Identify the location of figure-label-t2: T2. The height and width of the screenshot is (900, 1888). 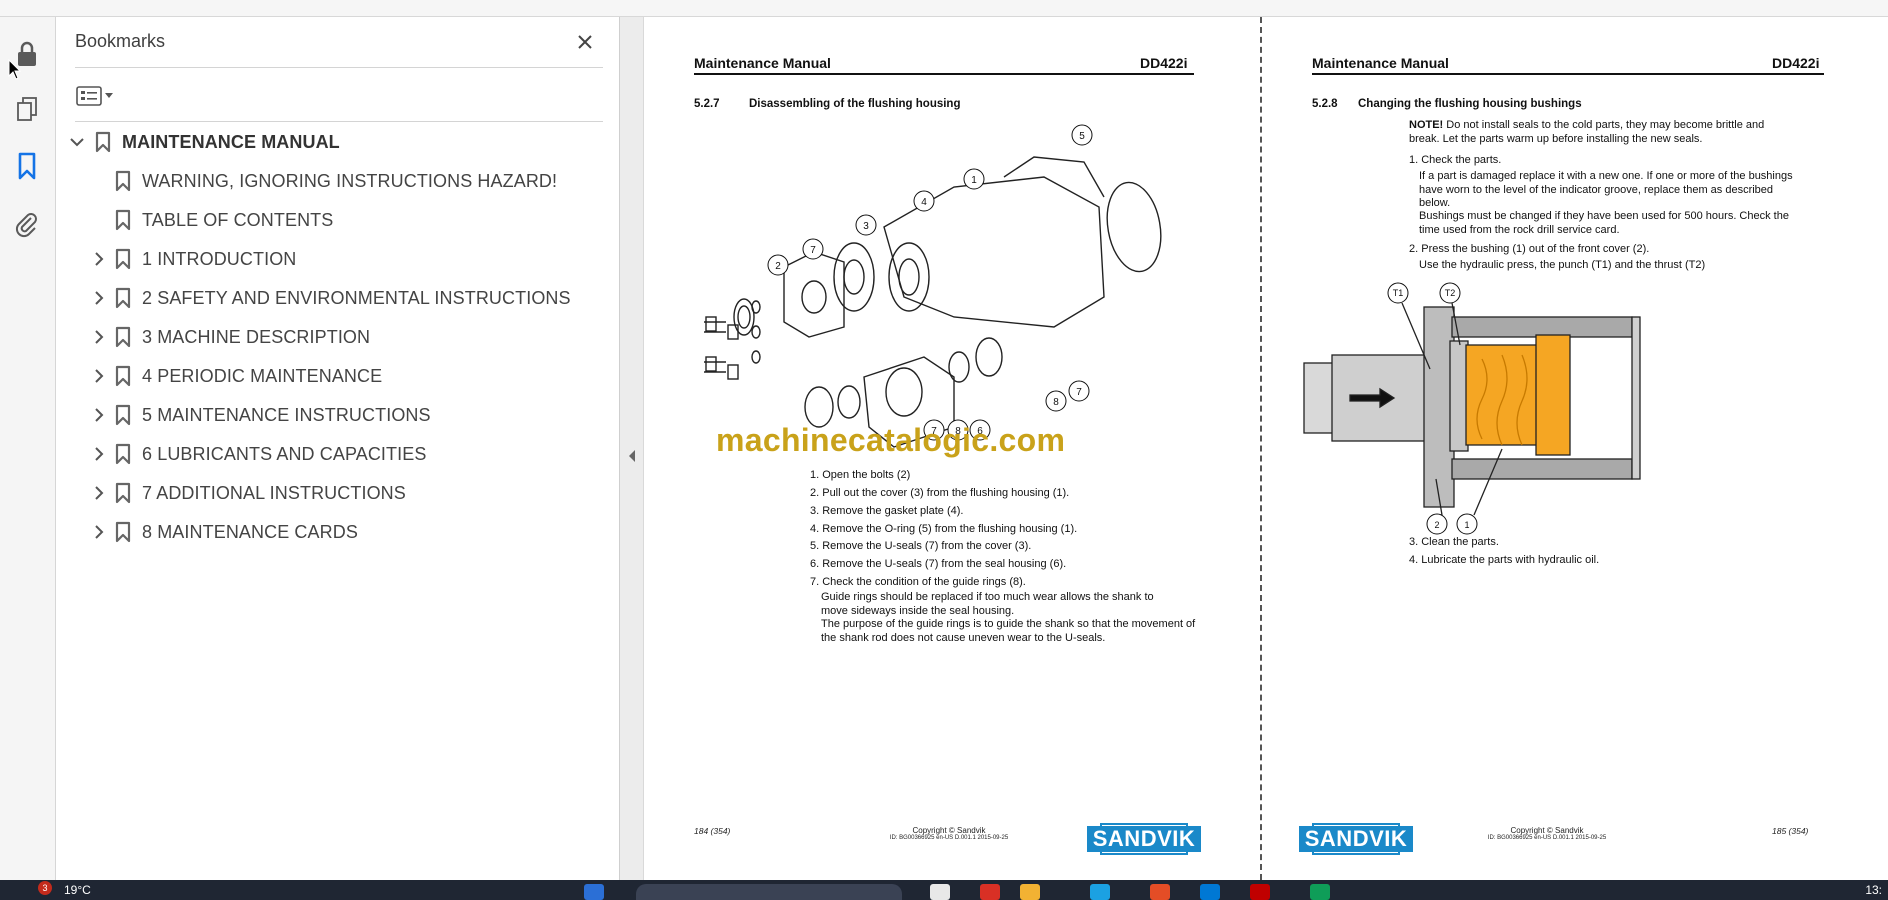
(1450, 293).